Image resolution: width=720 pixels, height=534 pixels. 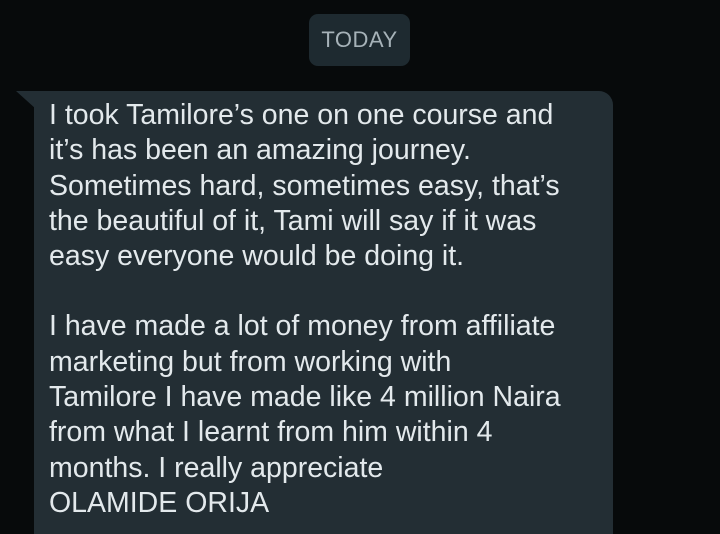 What do you see at coordinates (26, 100) in the screenshot?
I see `bubble-tail` at bounding box center [26, 100].